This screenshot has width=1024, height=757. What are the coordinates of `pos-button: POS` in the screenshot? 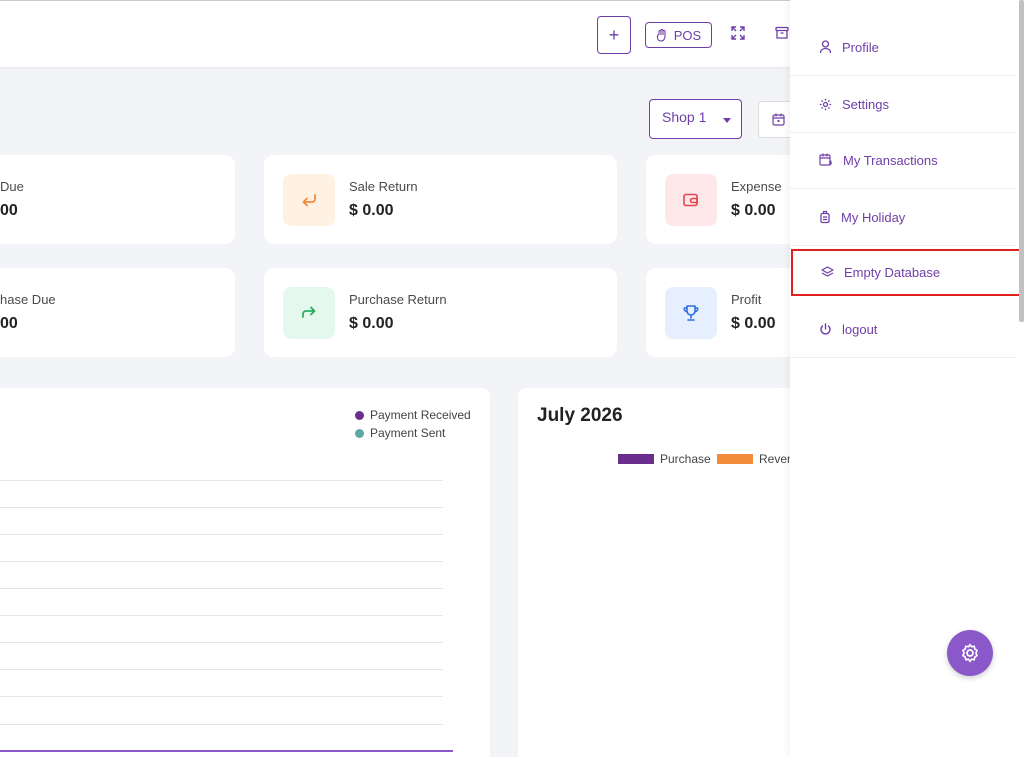 It's located at (678, 35).